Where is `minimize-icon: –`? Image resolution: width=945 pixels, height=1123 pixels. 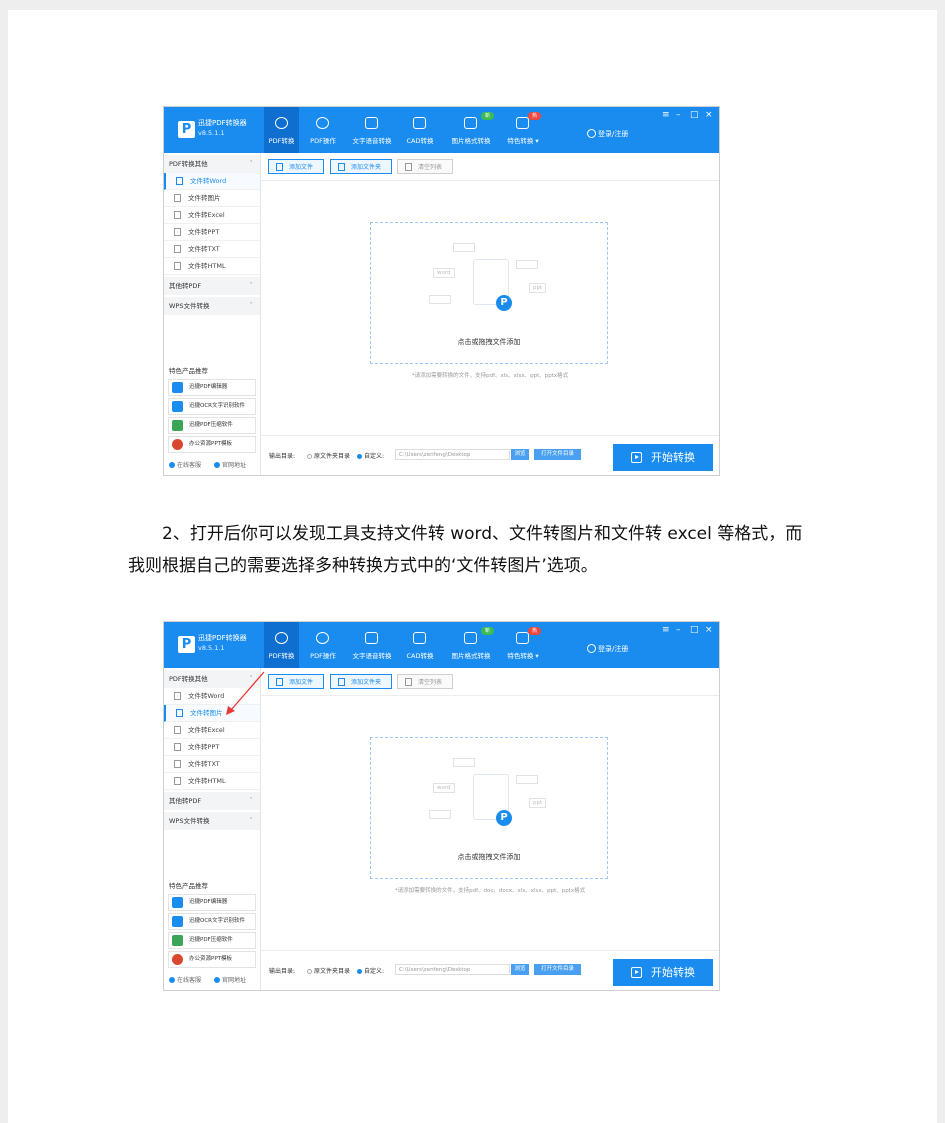 minimize-icon: – is located at coordinates (678, 115).